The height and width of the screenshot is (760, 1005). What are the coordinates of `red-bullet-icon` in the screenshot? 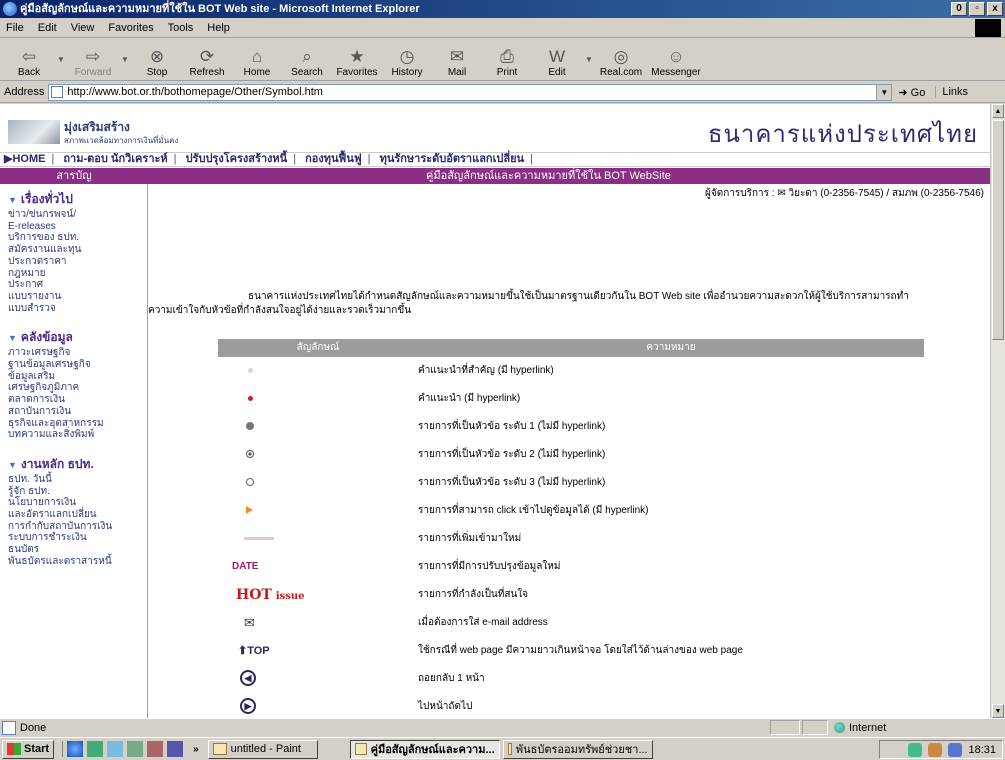 It's located at (250, 398).